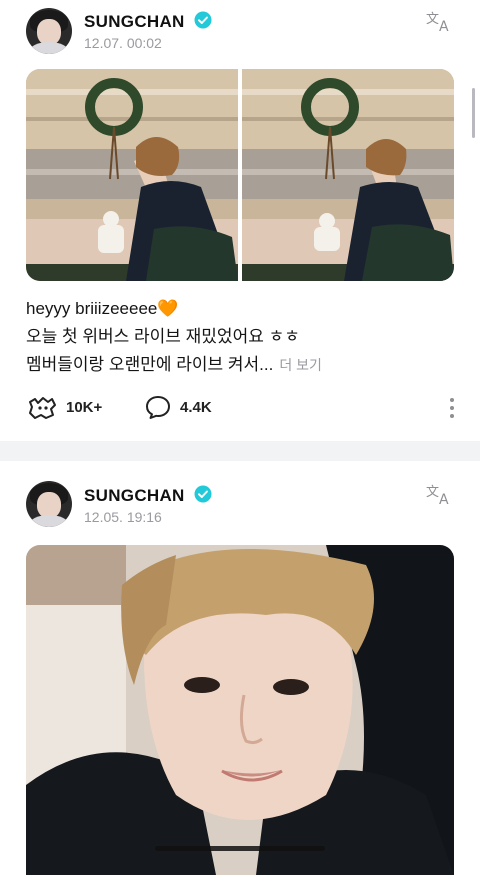 Image resolution: width=480 pixels, height=875 pixels. Describe the element at coordinates (196, 407) in the screenshot. I see `comment-count: 4.4K` at that location.